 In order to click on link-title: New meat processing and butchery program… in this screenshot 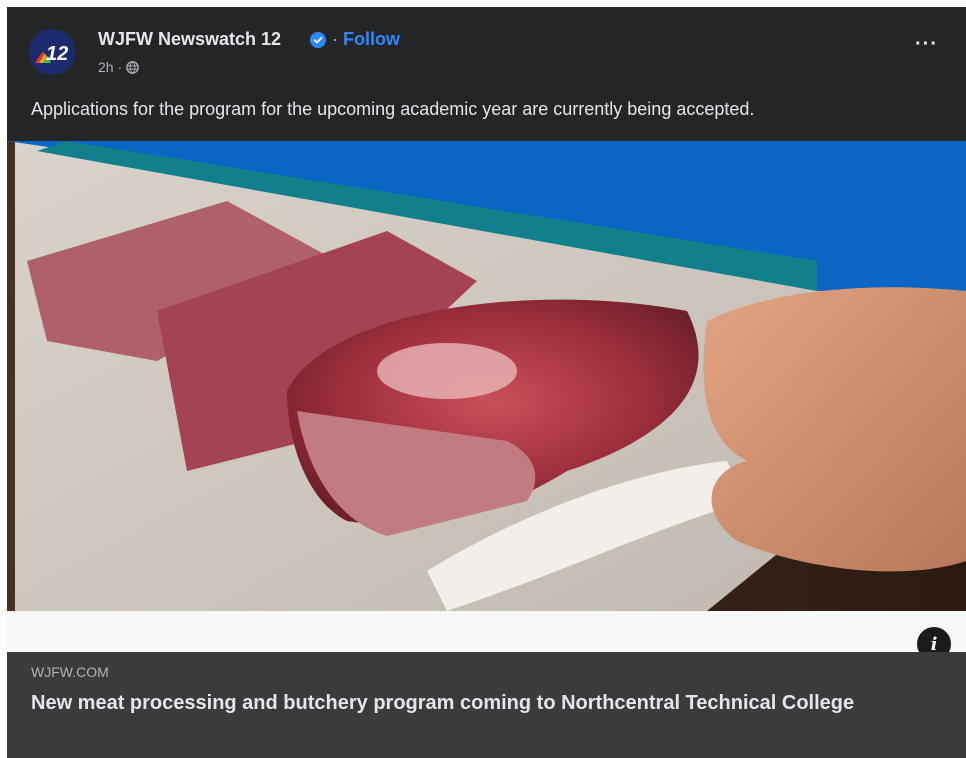, I will do `click(481, 703)`.